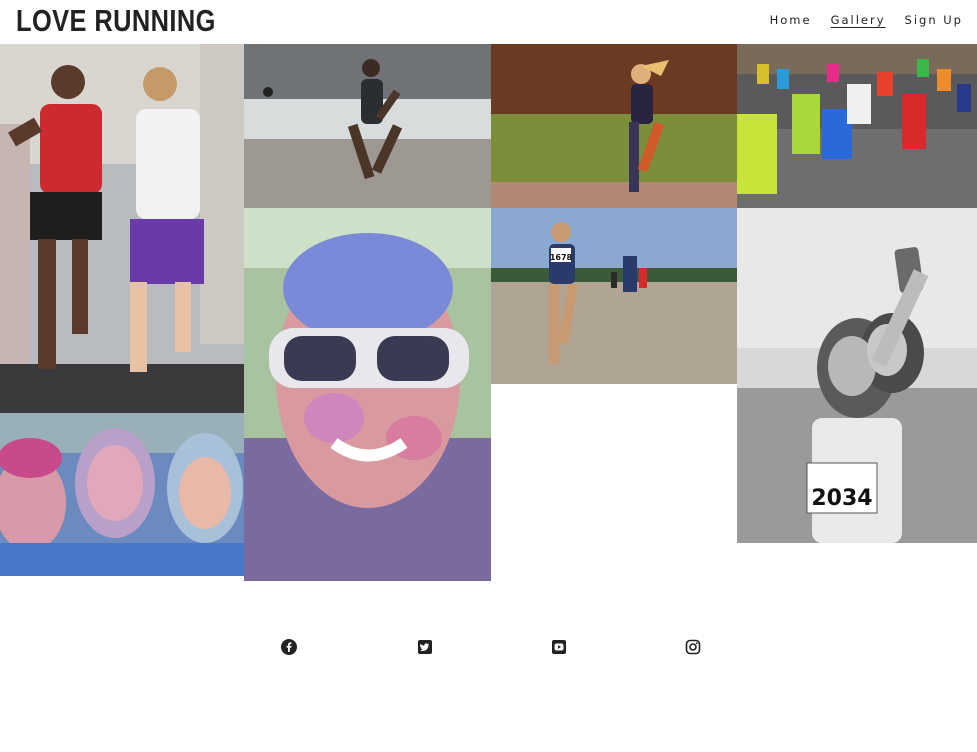 The image size is (977, 752). What do you see at coordinates (122, 228) in the screenshot?
I see `gallery-photo-track-runners` at bounding box center [122, 228].